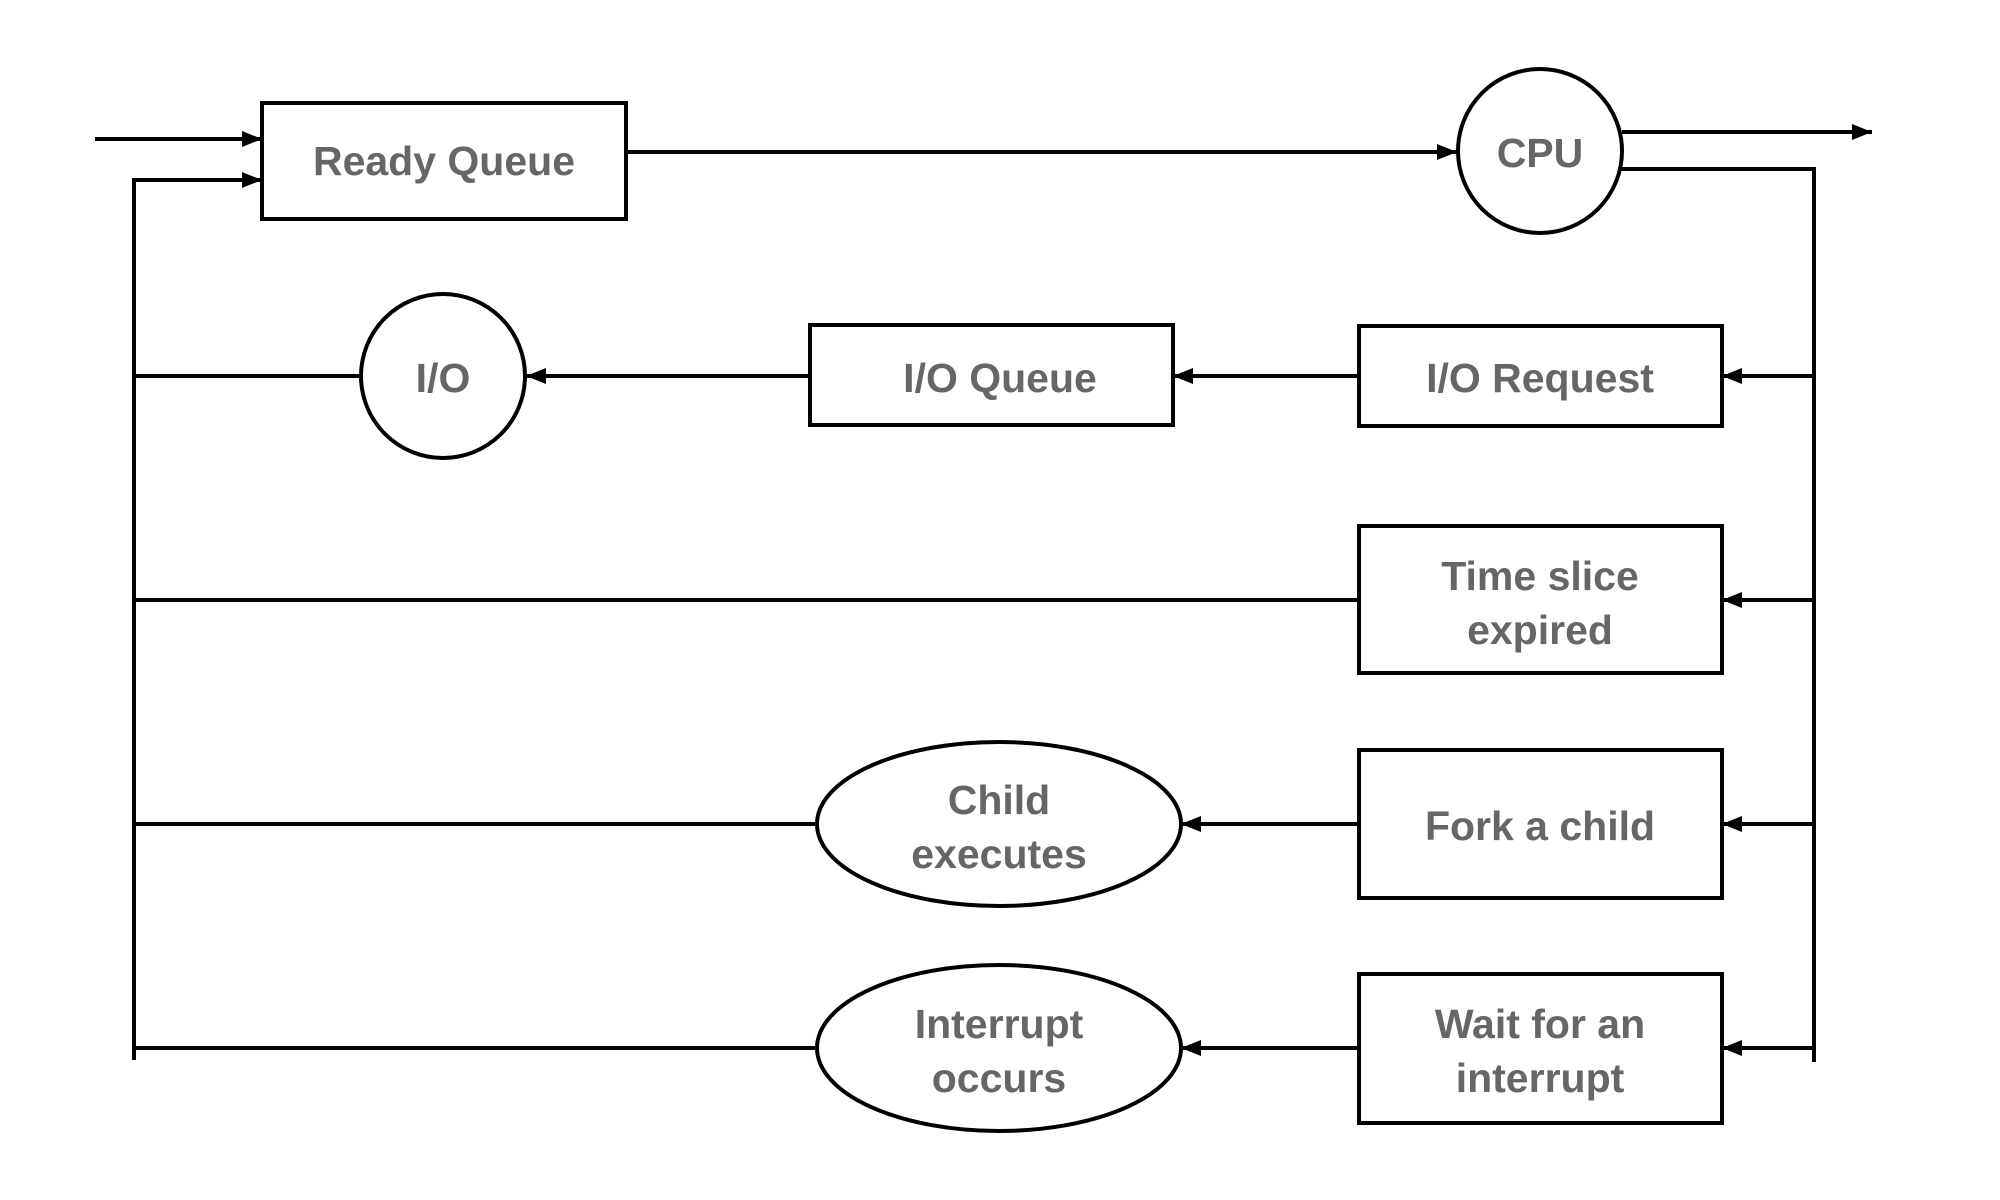 This screenshot has height=1200, width=2000. Describe the element at coordinates (1540, 630) in the screenshot. I see `time-slice-label-line2: expired` at that location.